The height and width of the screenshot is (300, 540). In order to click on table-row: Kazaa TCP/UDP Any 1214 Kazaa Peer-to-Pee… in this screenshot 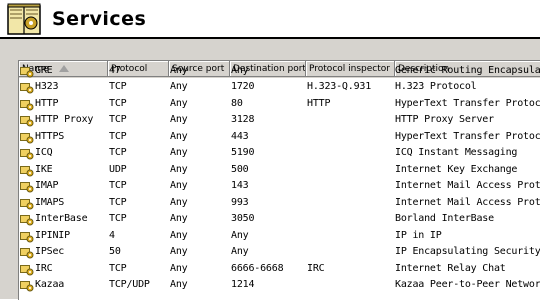, I will do `click(279, 286)`.